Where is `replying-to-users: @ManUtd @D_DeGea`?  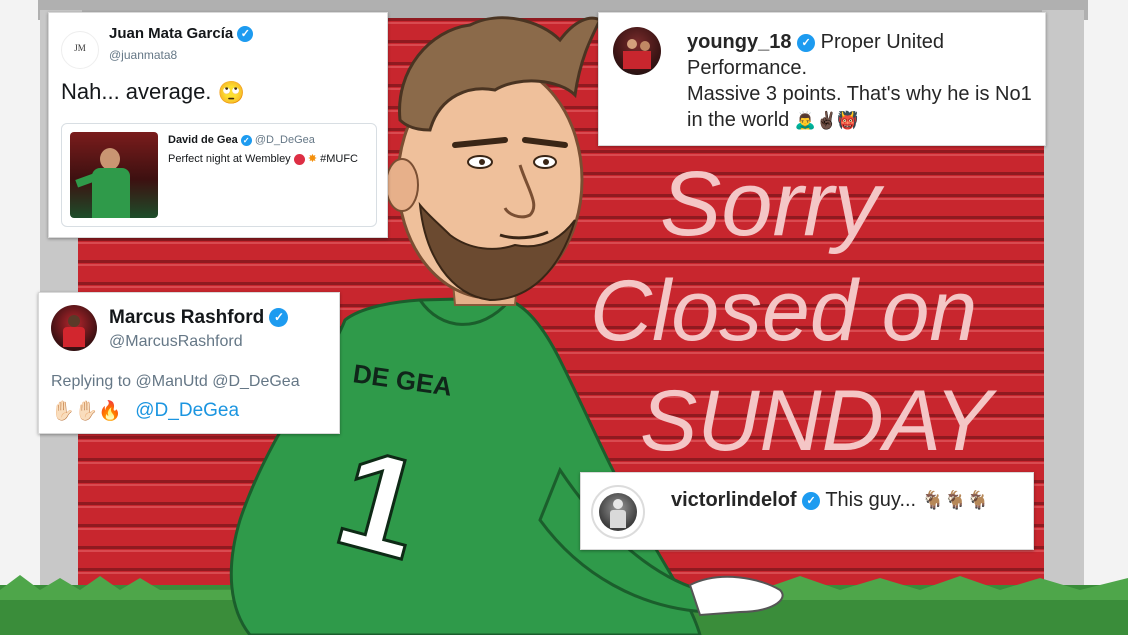
replying-to-users: @ManUtd @D_DeGea is located at coordinates (218, 381).